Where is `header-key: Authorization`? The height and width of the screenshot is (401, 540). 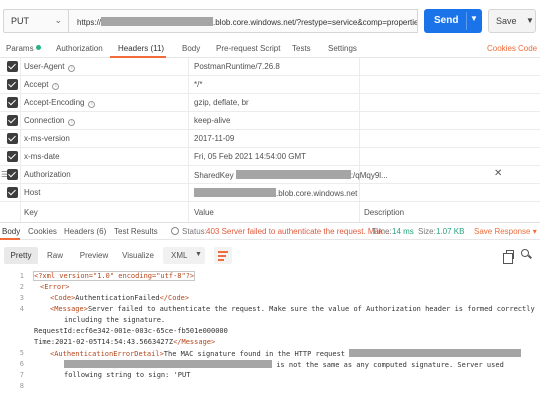
header-key: Authorization is located at coordinates (47, 174).